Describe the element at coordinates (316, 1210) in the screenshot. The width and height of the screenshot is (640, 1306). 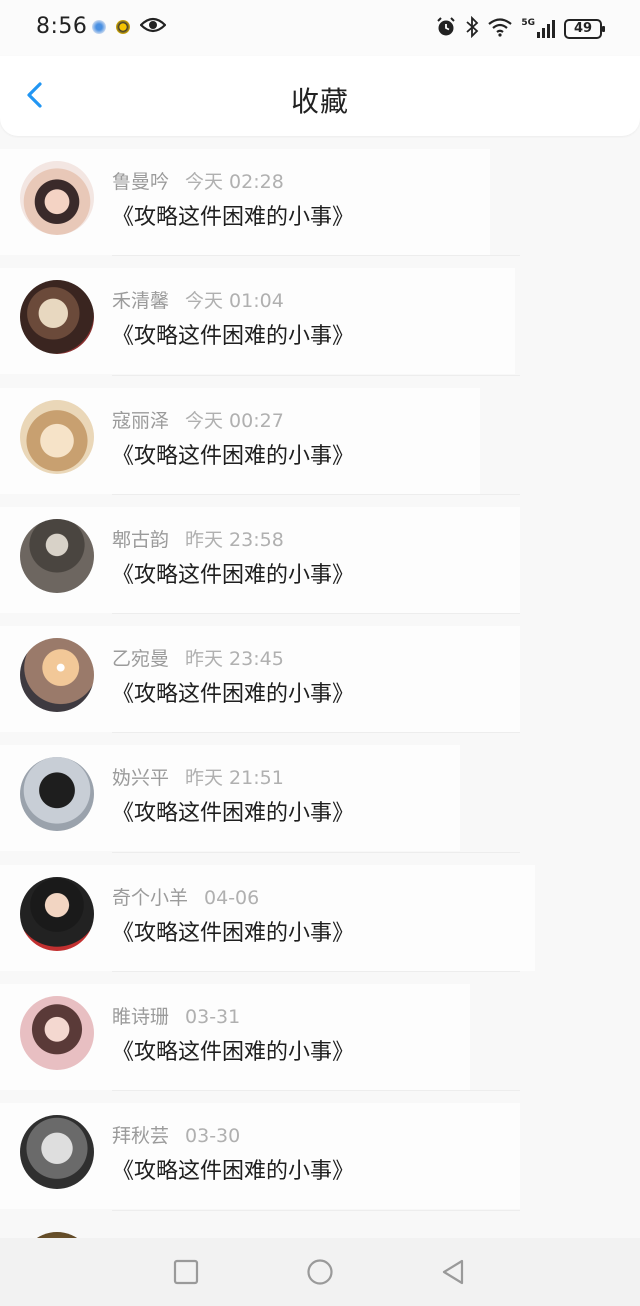
I see `divider` at that location.